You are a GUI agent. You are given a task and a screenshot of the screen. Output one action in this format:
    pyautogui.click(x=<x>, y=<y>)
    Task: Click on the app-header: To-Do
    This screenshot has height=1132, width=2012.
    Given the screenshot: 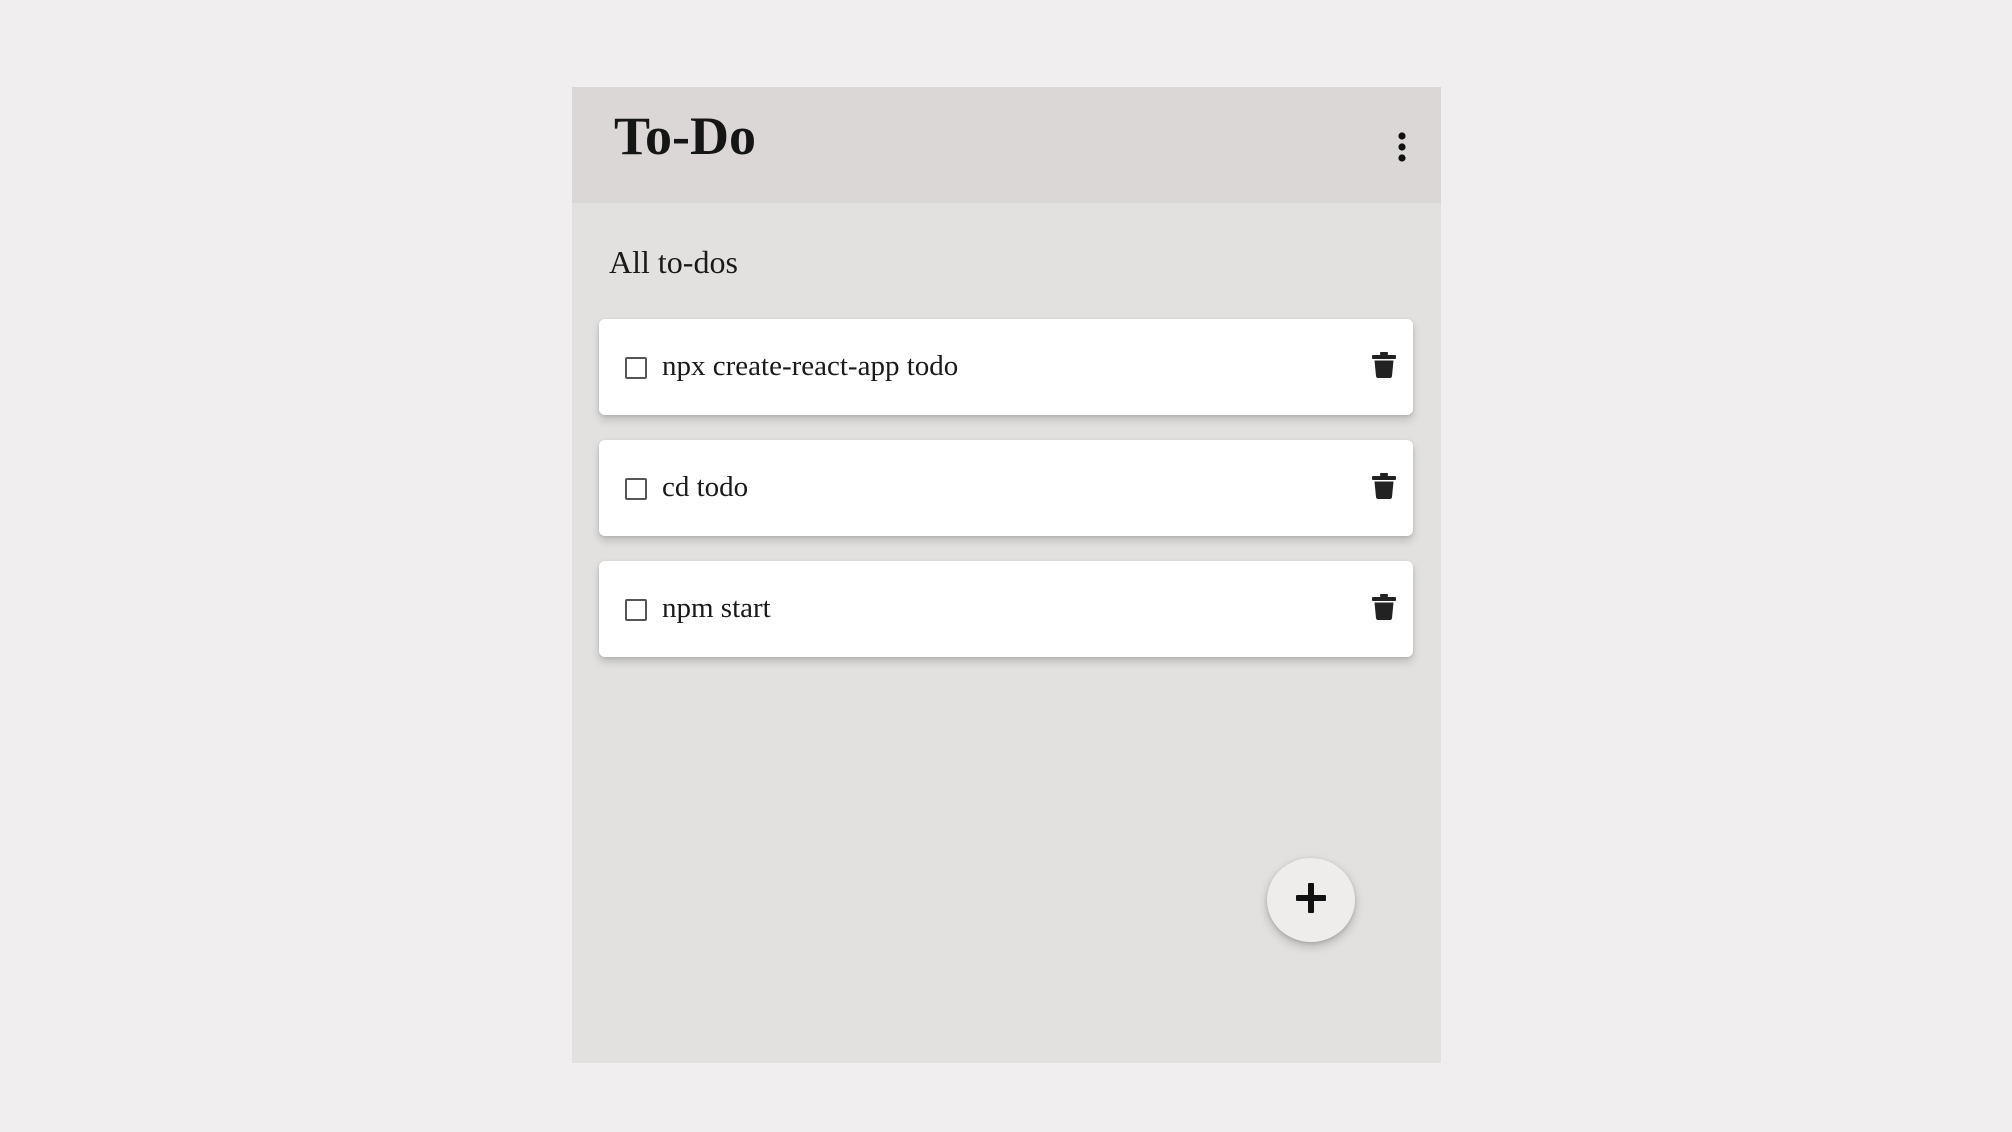 What is the action you would take?
    pyautogui.click(x=1006, y=145)
    